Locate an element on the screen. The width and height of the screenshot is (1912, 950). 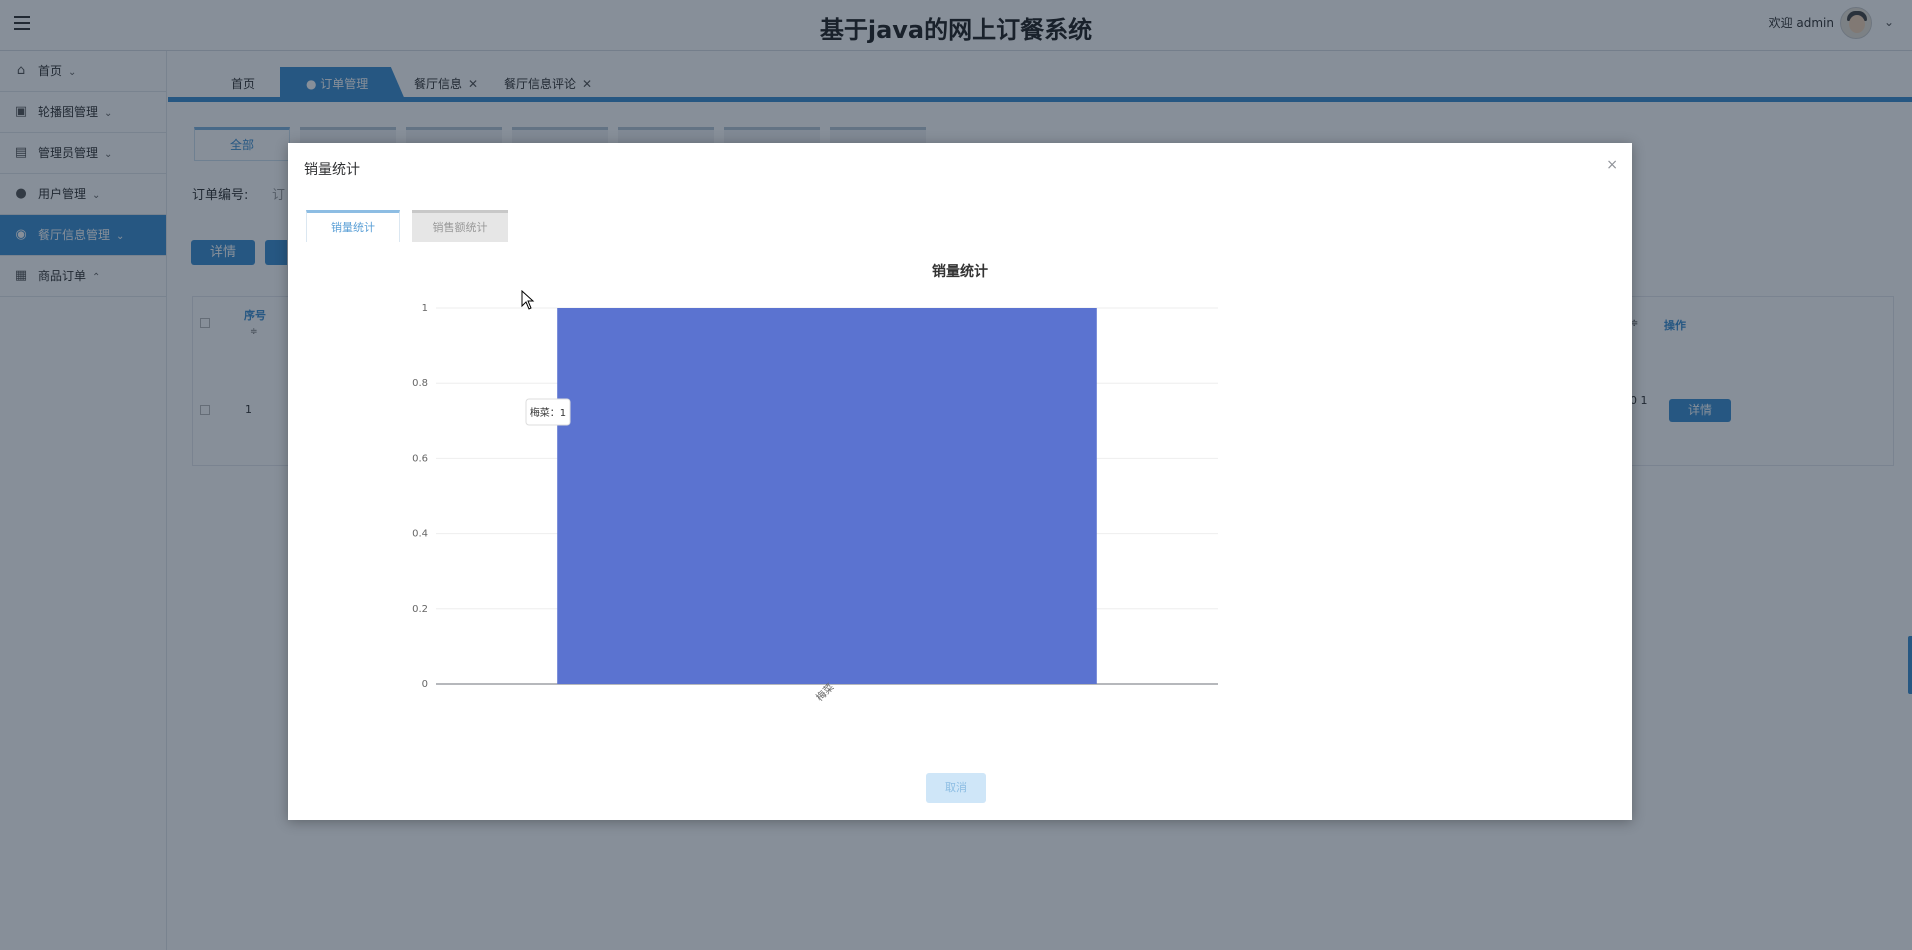
y-tick-label: 0.6 is located at coordinates (420, 458).